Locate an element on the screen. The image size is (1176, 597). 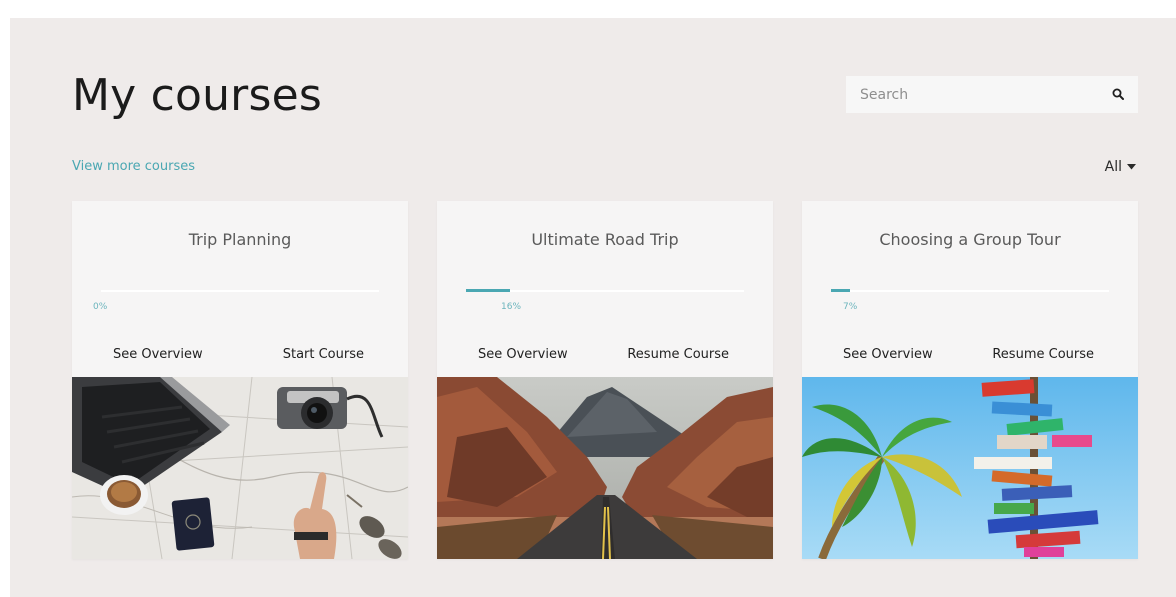
page-title: My courses is located at coordinates (197, 95).